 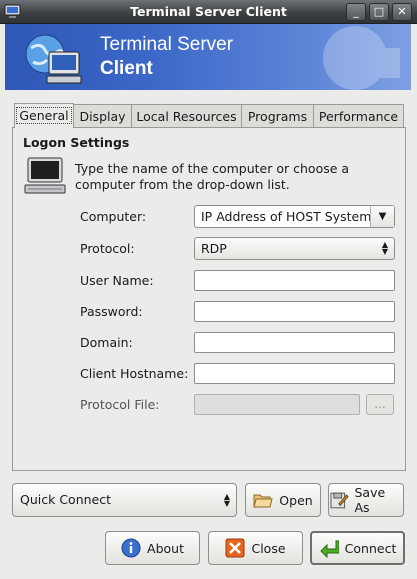 What do you see at coordinates (186, 116) in the screenshot?
I see `tab-local-resources: Local Resources` at bounding box center [186, 116].